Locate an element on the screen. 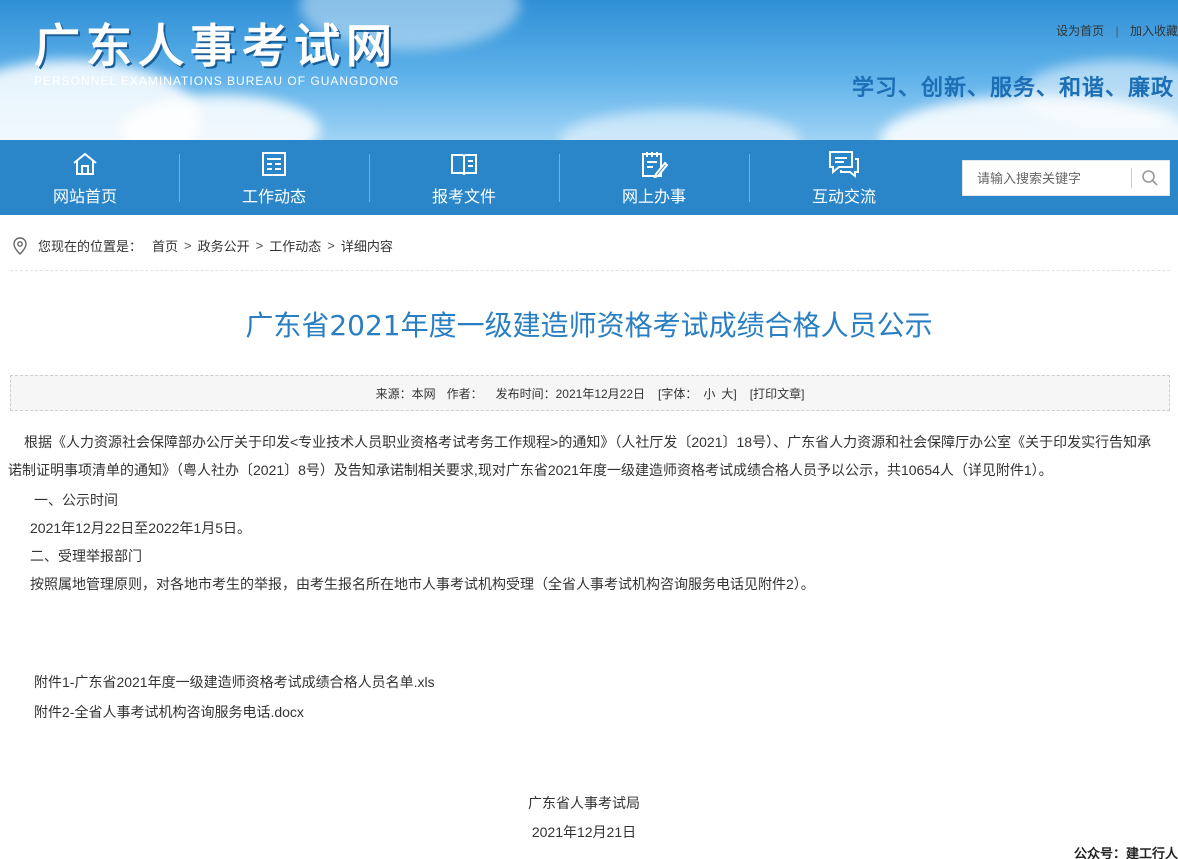 The width and height of the screenshot is (1178, 859). nav-item-label: 工作动态 is located at coordinates (273, 197).